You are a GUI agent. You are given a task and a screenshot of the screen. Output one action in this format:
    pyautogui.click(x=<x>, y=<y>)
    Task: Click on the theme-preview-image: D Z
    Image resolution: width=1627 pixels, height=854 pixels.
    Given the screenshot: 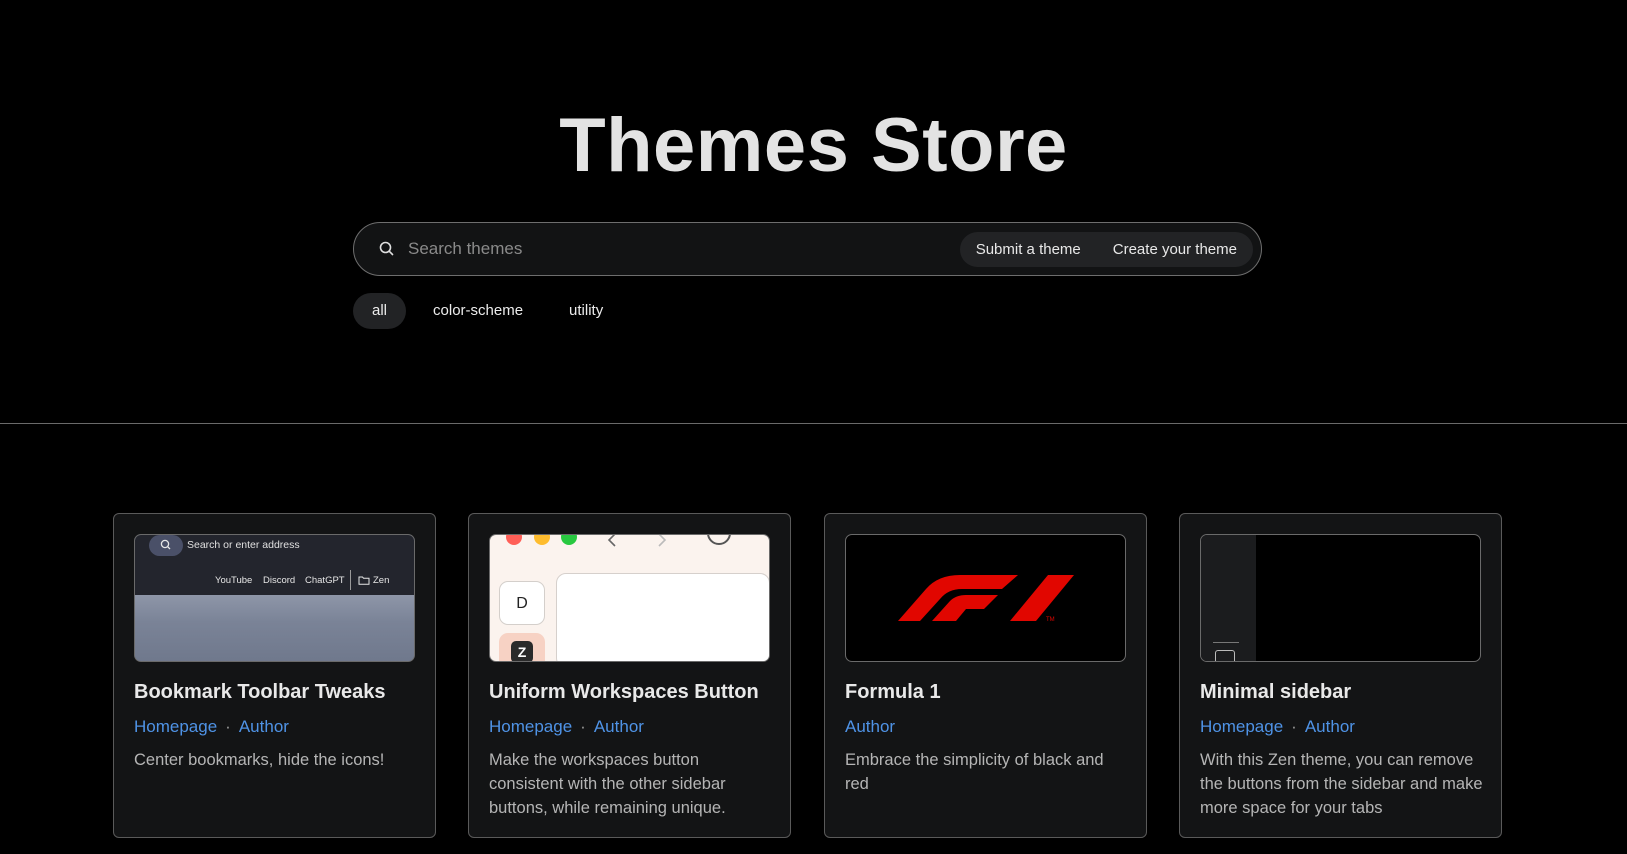 What is the action you would take?
    pyautogui.click(x=629, y=598)
    